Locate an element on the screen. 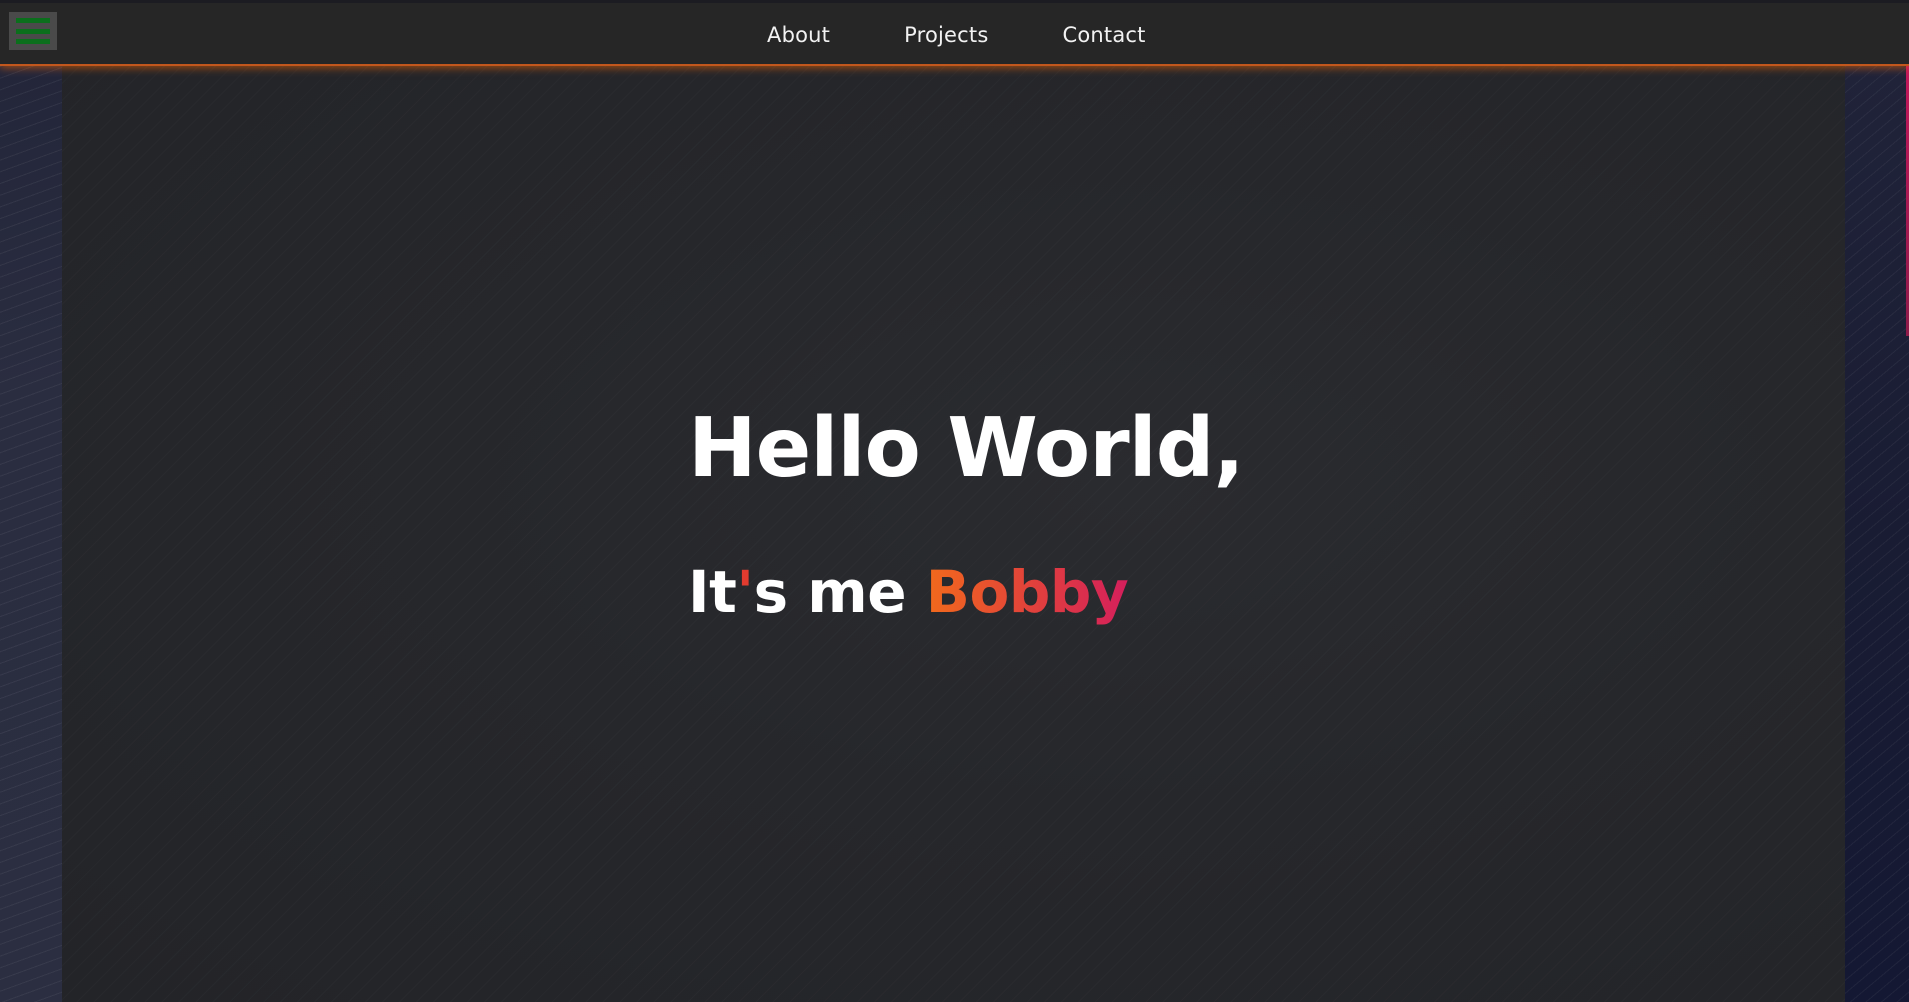 The image size is (1909, 1002). nav-link-about: About is located at coordinates (798, 35).